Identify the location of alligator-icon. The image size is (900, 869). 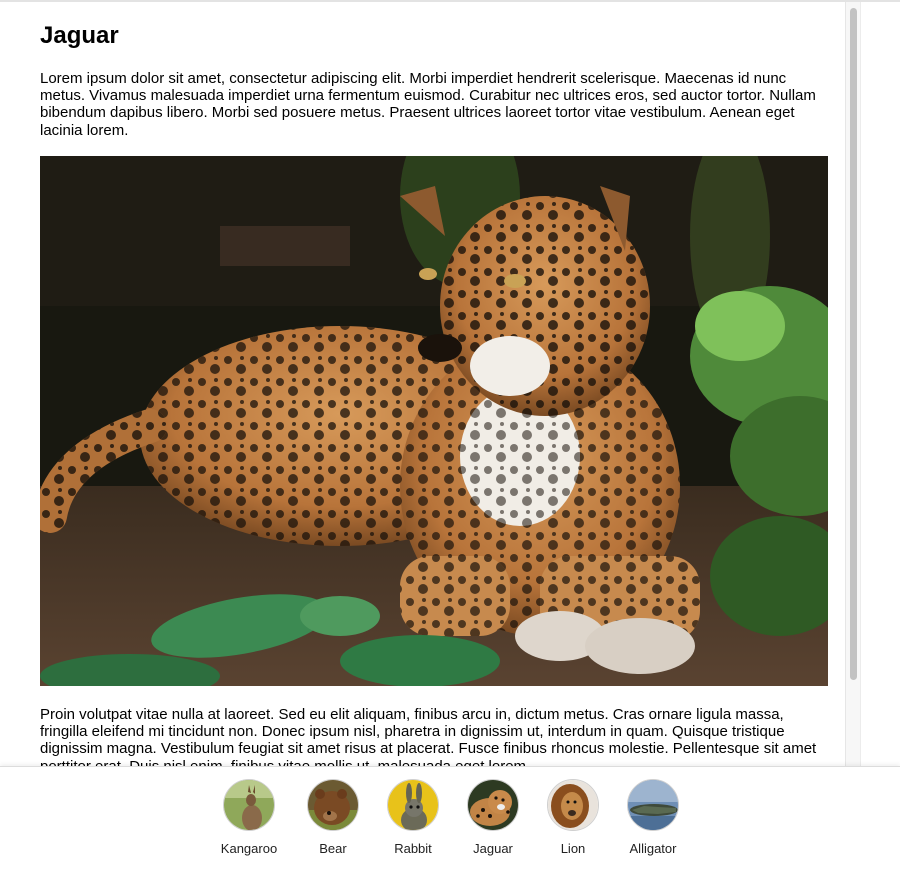
(653, 805).